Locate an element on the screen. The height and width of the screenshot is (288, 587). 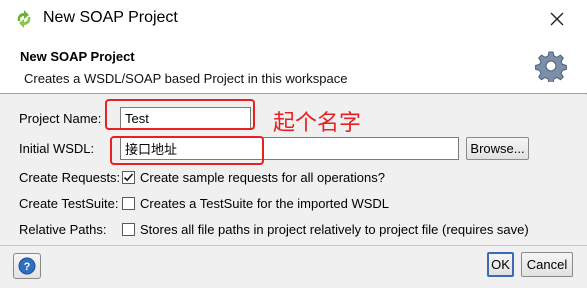
relative-paths-label: Relative Paths: is located at coordinates (63, 229).